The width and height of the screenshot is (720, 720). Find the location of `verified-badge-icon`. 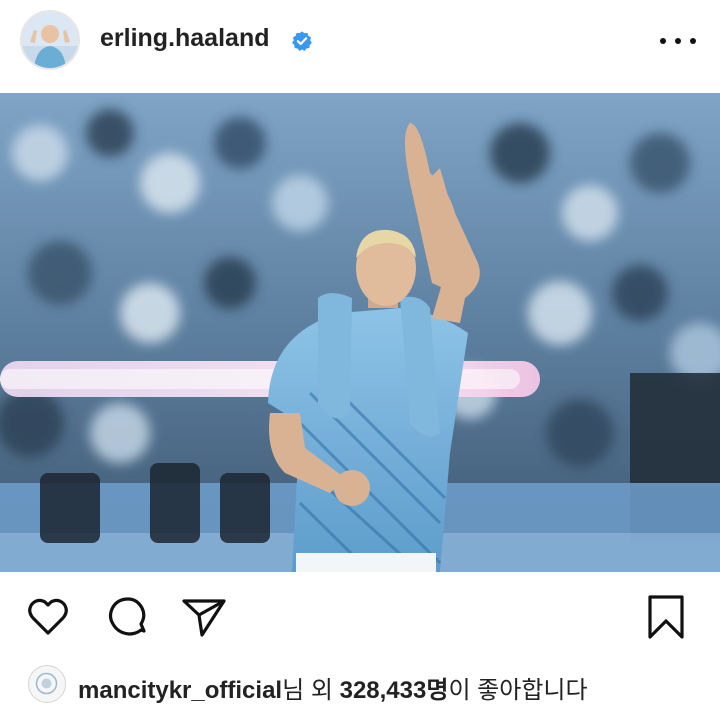

verified-badge-icon is located at coordinates (302, 41).